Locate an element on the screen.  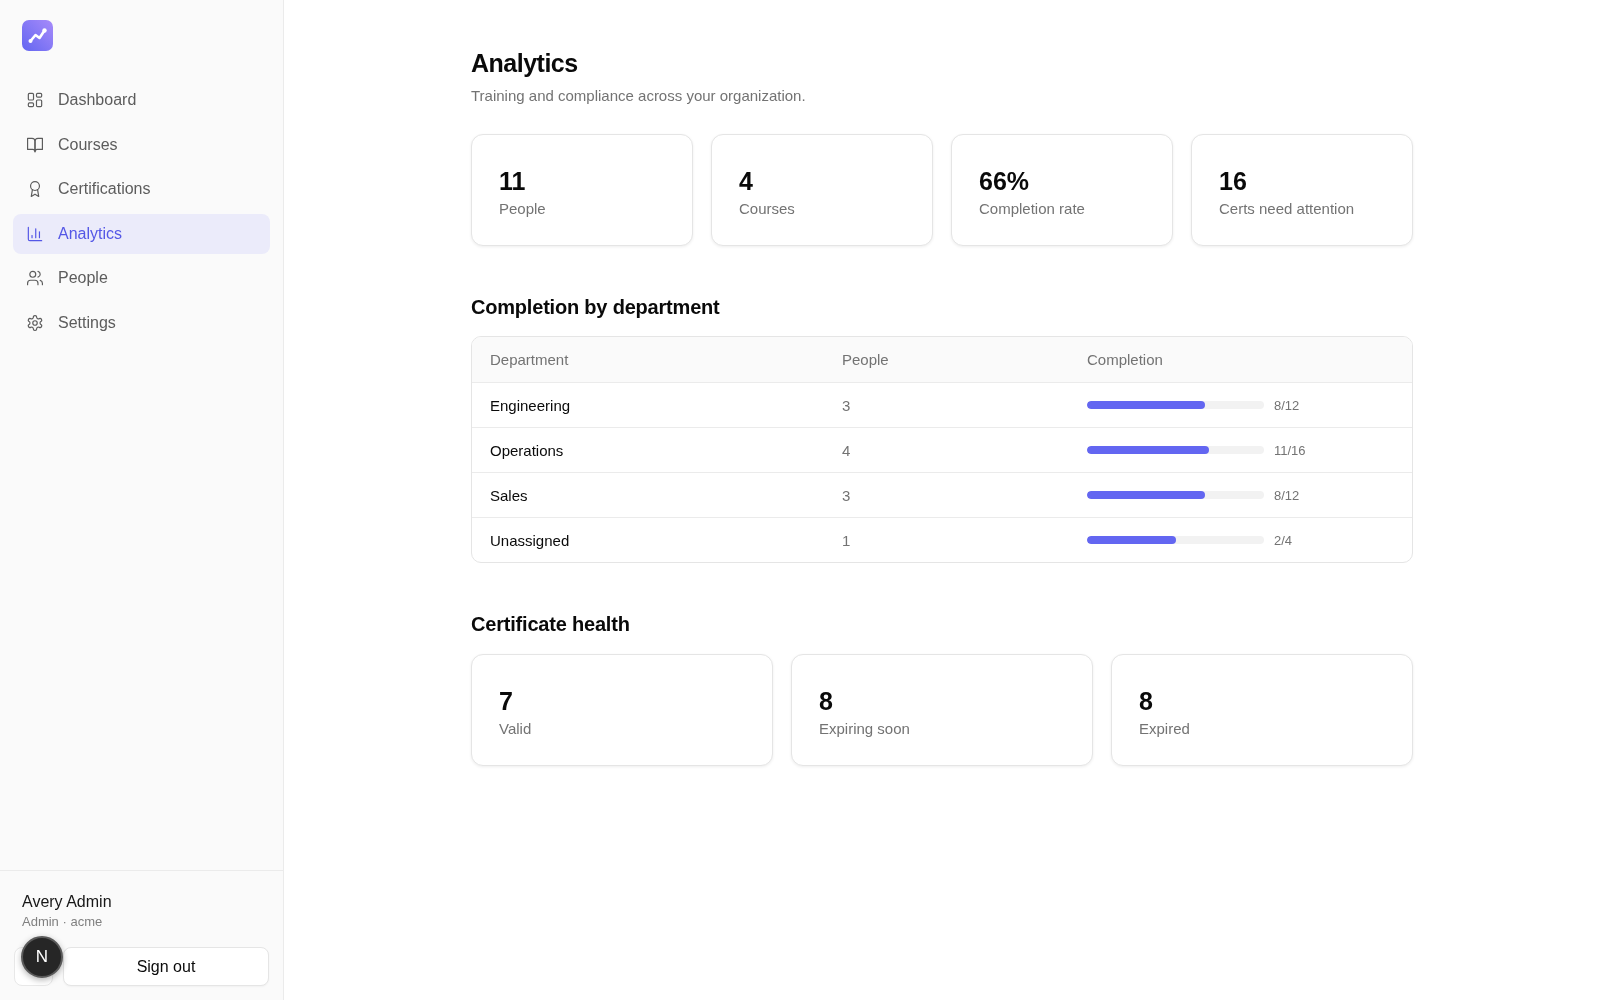
stat-label: Expired is located at coordinates (1164, 729).